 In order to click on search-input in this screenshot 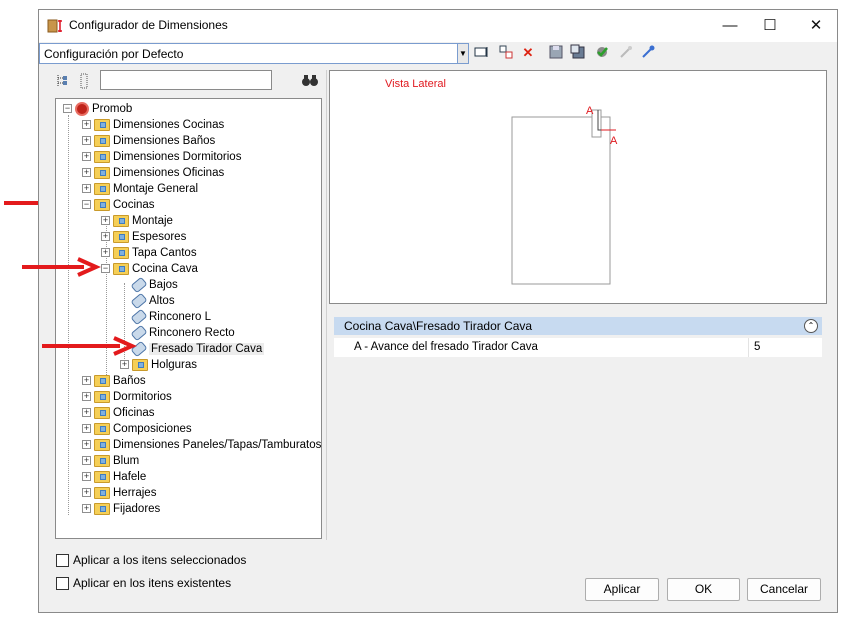, I will do `click(186, 80)`.